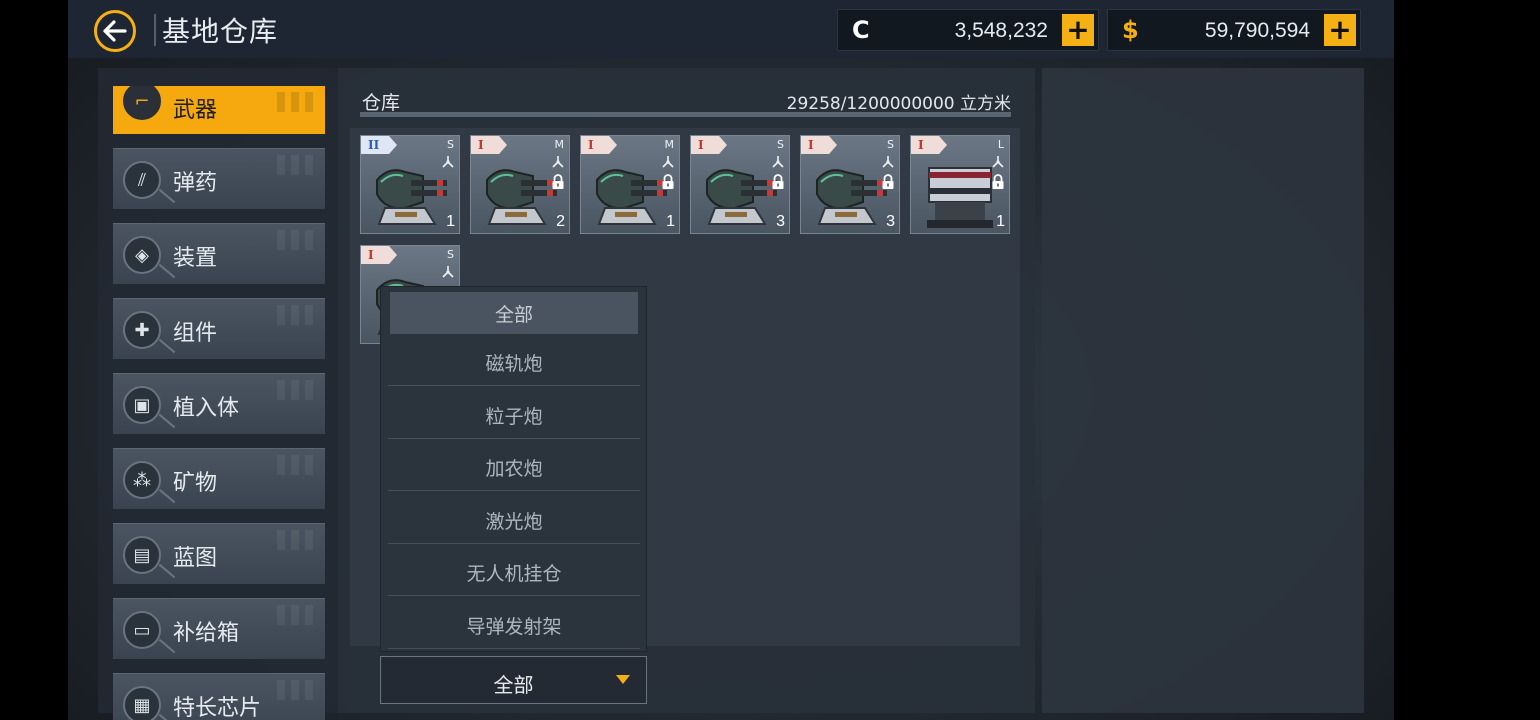 The width and height of the screenshot is (1540, 720). I want to click on implant-icon: ▣, so click(142, 405).